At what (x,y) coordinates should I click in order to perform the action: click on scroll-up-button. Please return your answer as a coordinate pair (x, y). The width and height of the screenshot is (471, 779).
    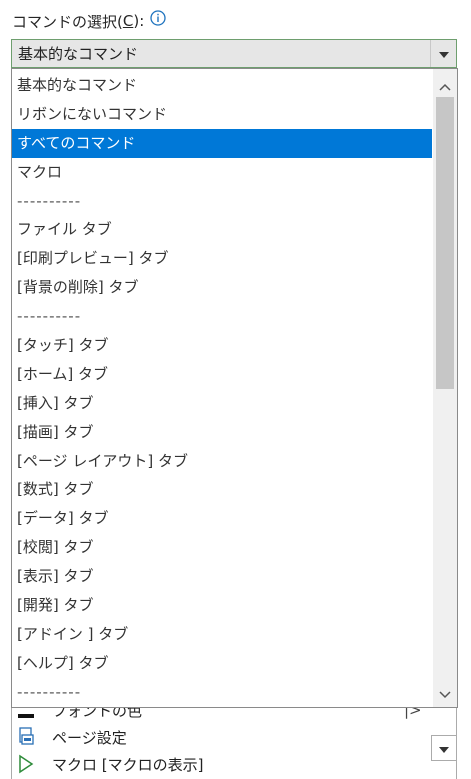
    Looking at the image, I should click on (445, 85).